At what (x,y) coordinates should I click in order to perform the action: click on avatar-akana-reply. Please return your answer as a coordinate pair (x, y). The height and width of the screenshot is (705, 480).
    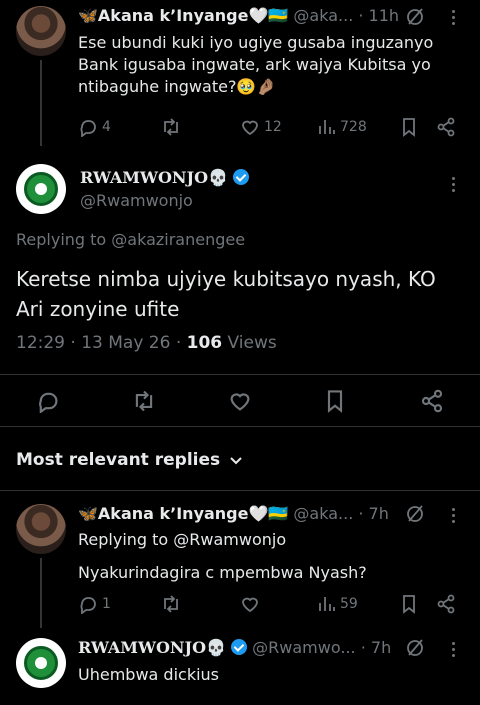
    Looking at the image, I should click on (41, 529).